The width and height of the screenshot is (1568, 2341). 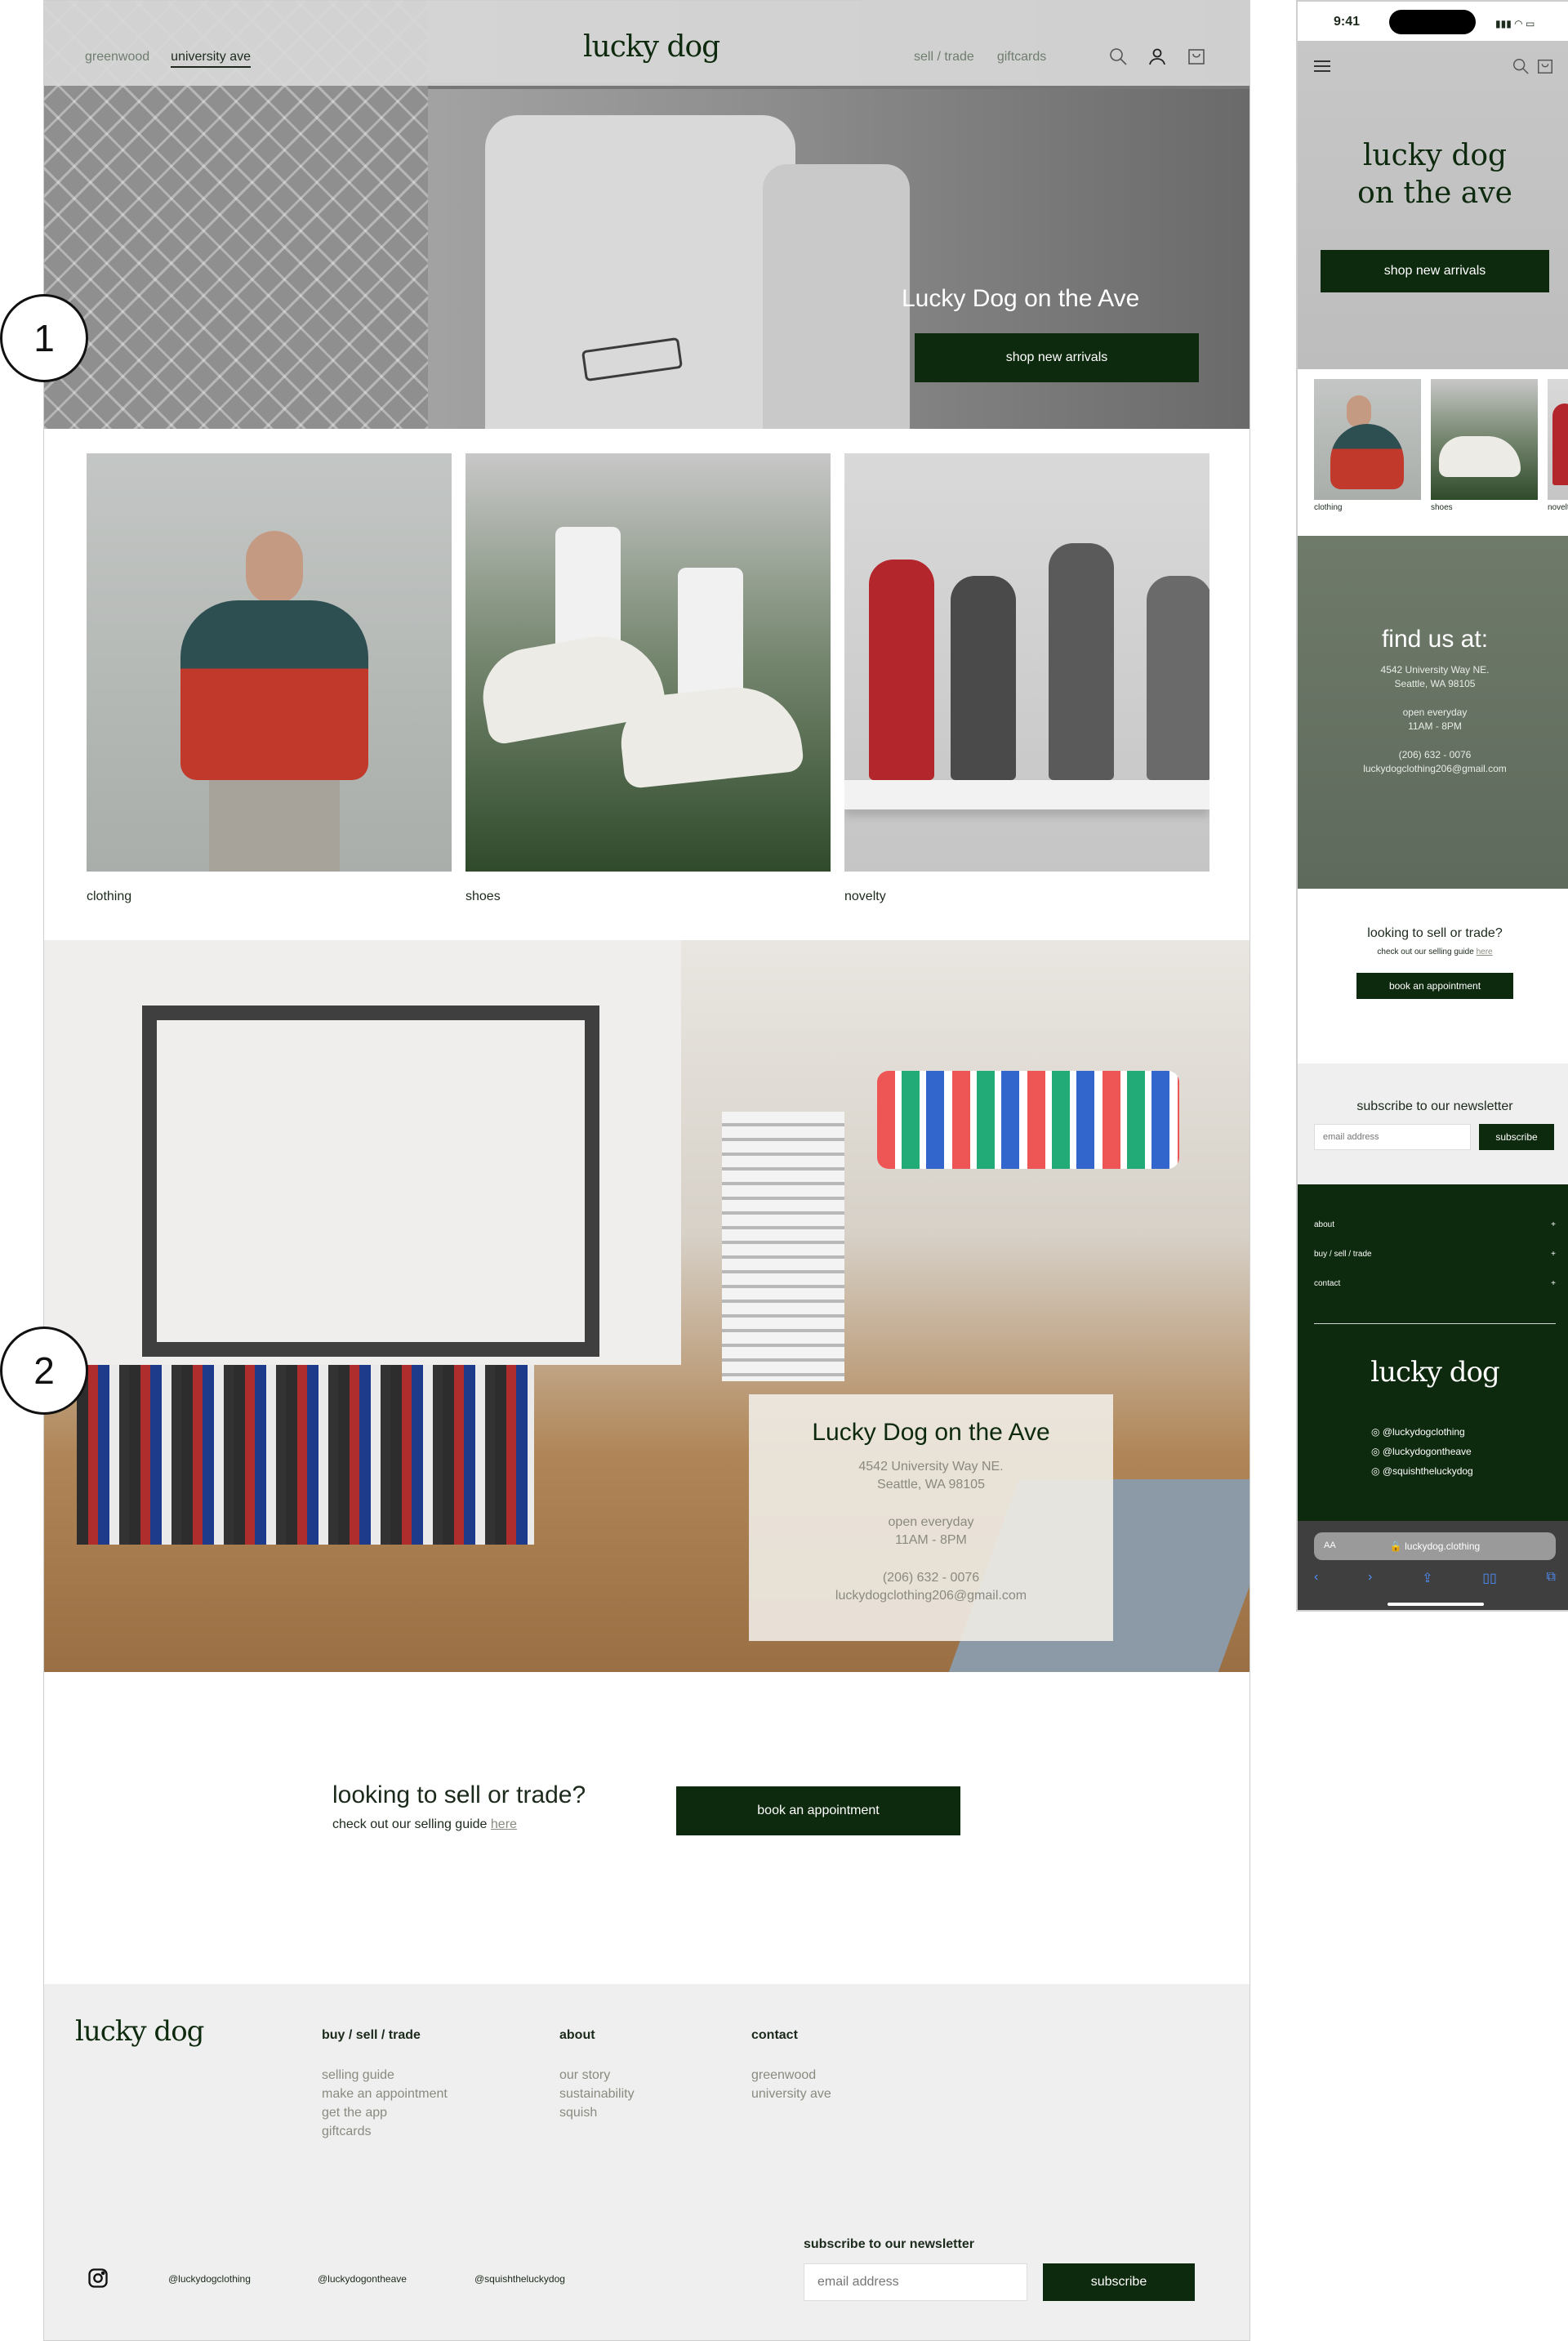 I want to click on category-grid: clothing shoes novelty, so click(x=648, y=679).